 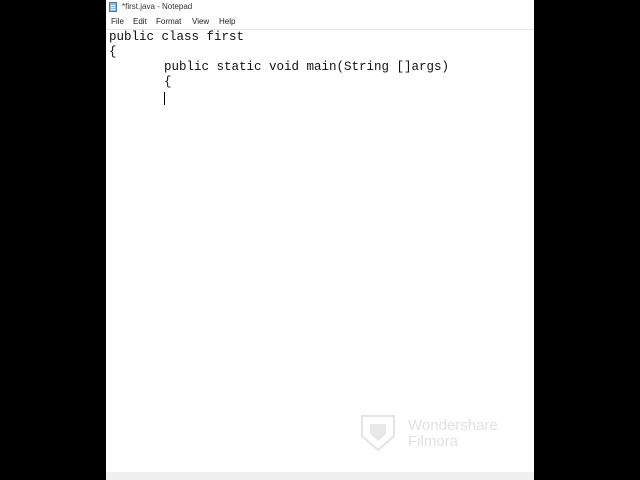 What do you see at coordinates (140, 22) in the screenshot?
I see `menu-edit: Edit` at bounding box center [140, 22].